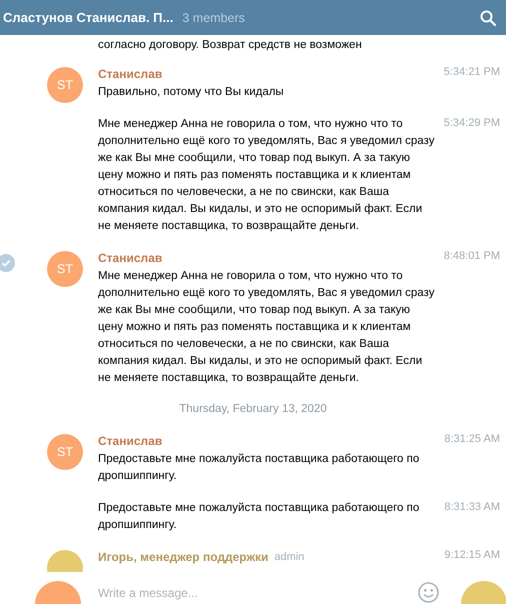  What do you see at coordinates (191, 92) in the screenshot?
I see `message-text: Правильно, потому что Вы кидалы` at bounding box center [191, 92].